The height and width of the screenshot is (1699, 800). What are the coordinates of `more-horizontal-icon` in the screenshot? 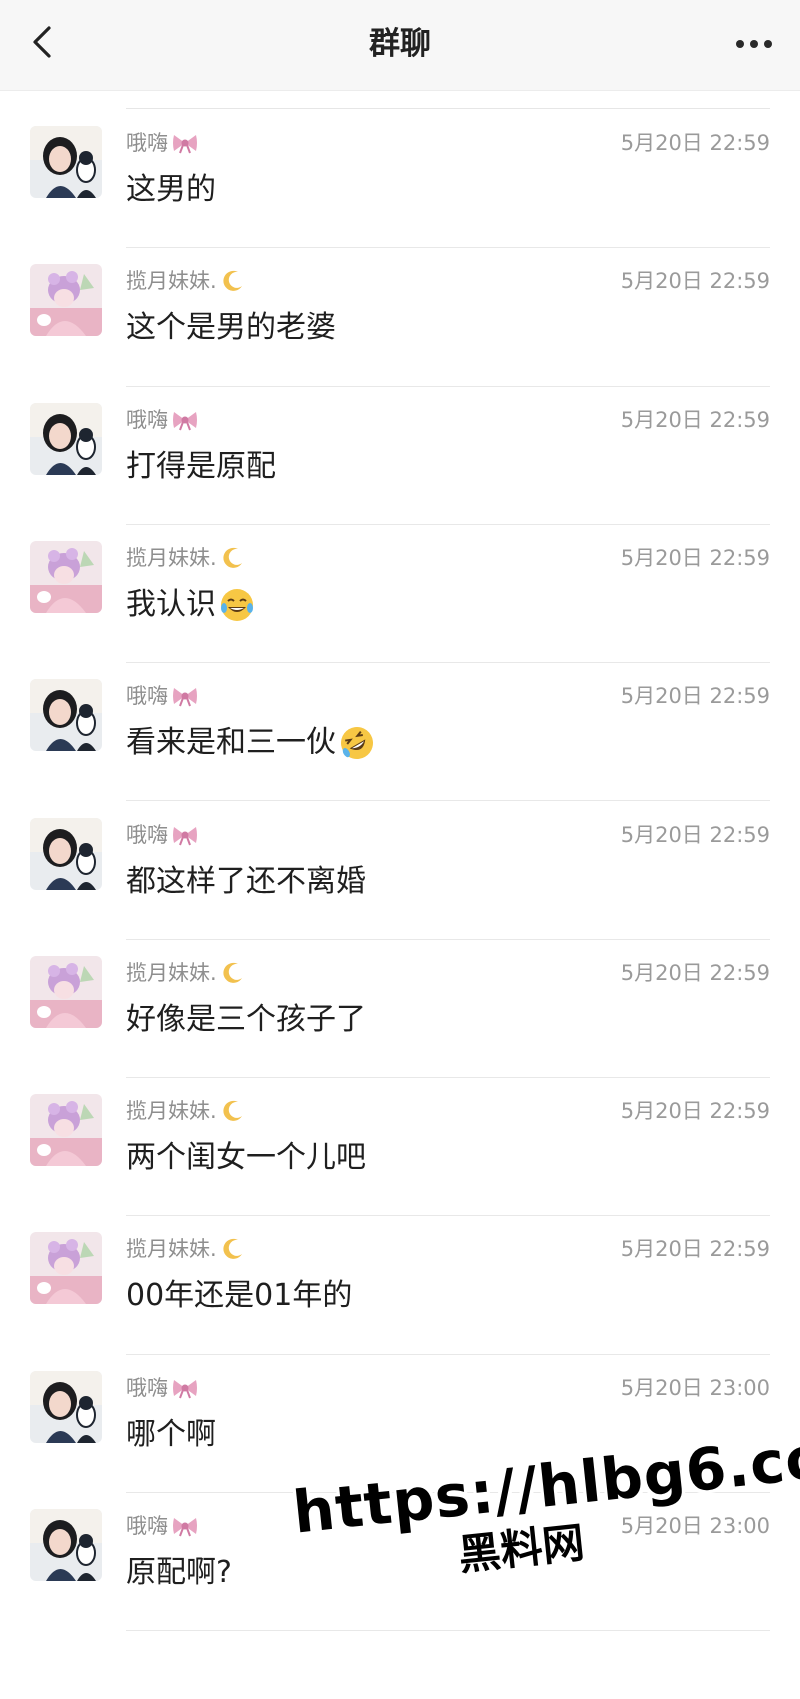 It's located at (740, 44).